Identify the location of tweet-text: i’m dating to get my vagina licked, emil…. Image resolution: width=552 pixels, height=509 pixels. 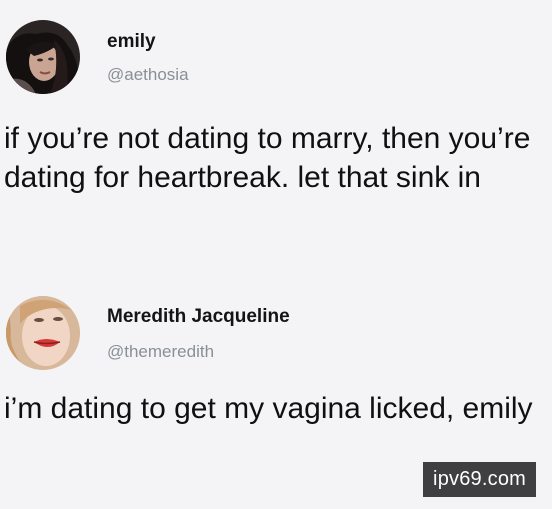
(268, 408).